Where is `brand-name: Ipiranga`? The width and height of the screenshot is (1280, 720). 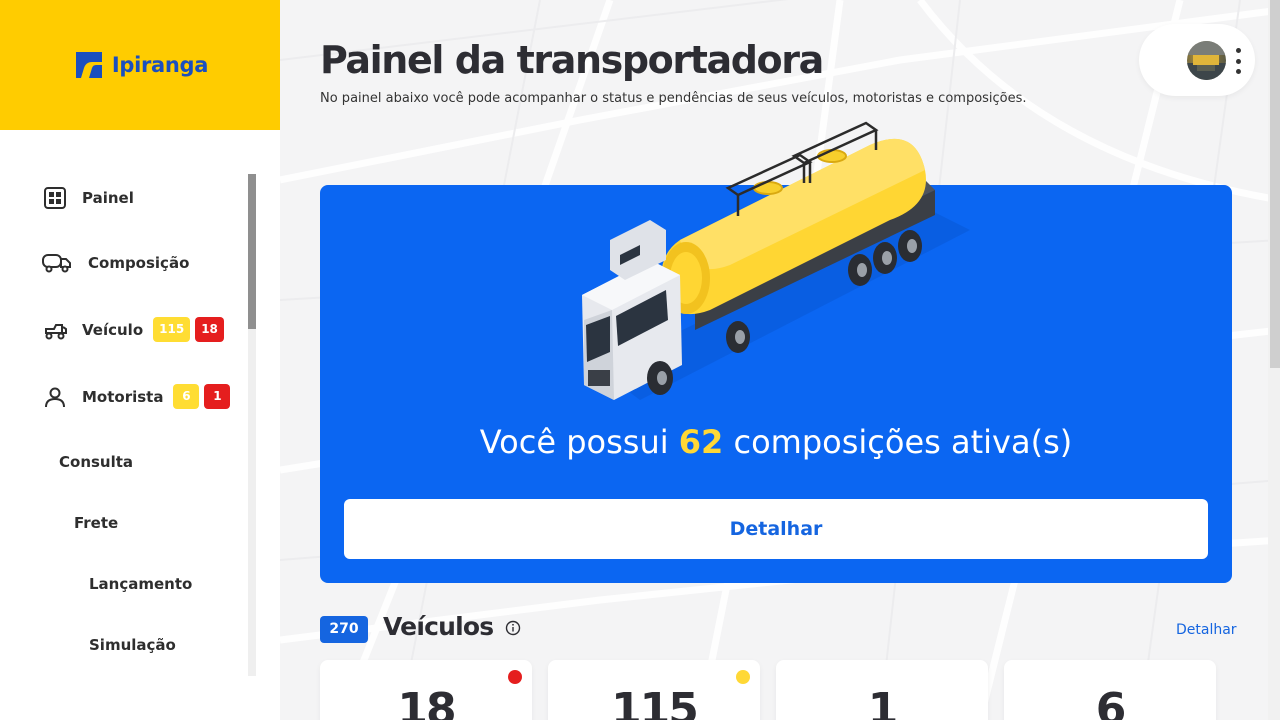 brand-name: Ipiranga is located at coordinates (160, 65).